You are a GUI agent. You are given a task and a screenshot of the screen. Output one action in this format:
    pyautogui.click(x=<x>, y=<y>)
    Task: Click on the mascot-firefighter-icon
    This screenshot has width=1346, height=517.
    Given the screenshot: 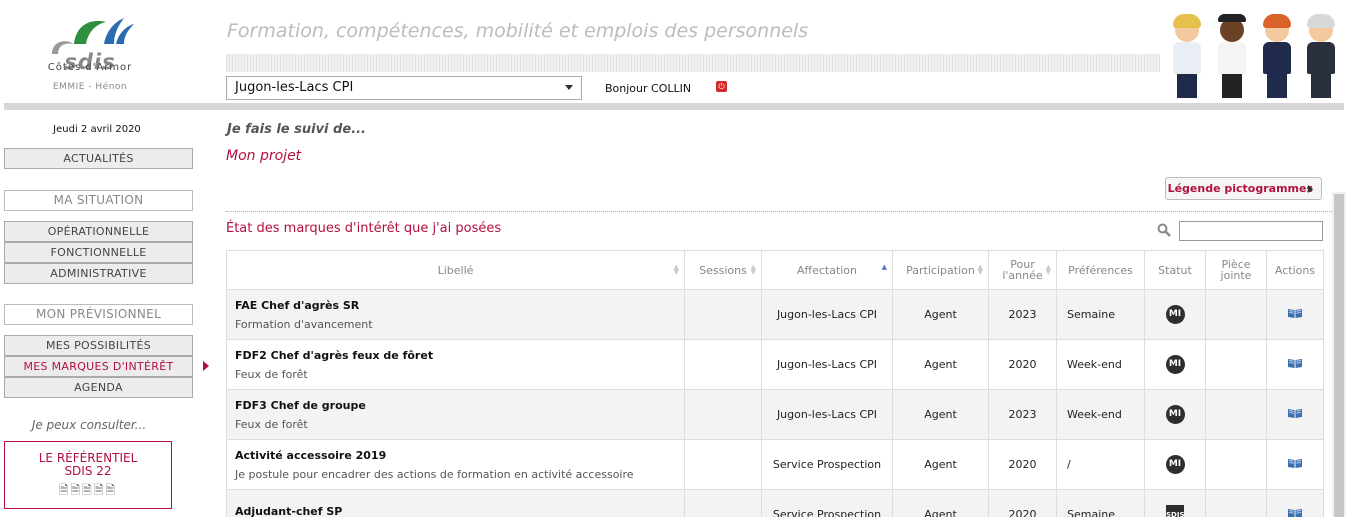 What is the action you would take?
    pyautogui.click(x=1321, y=56)
    